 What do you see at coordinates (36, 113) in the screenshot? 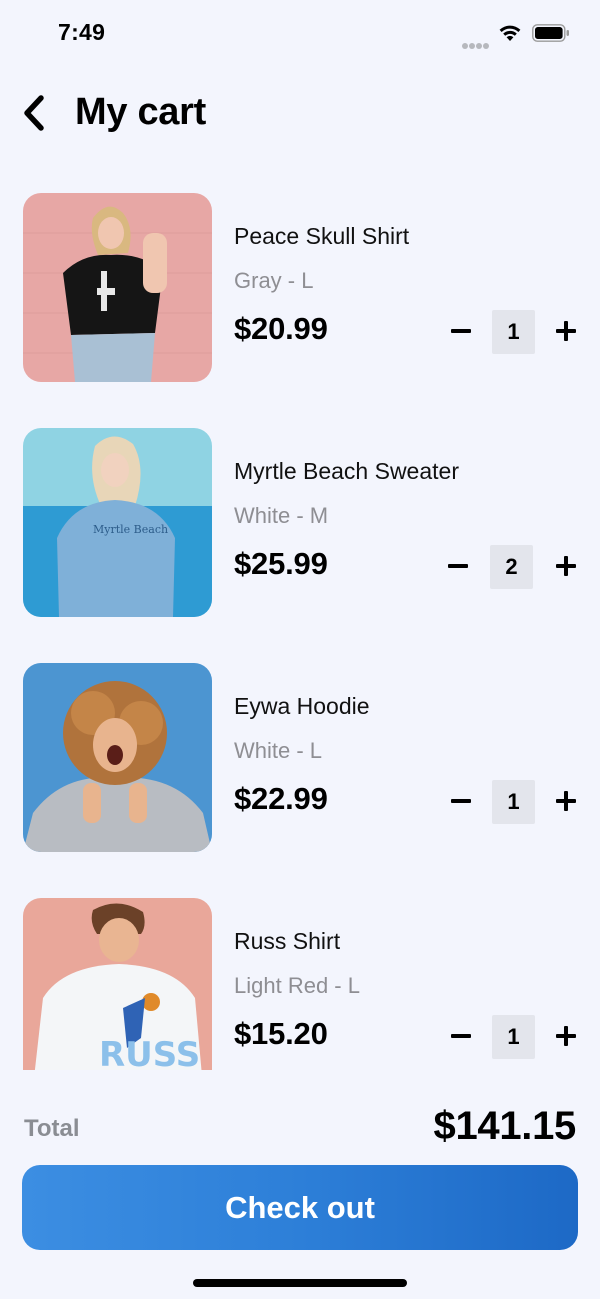
I see `chevron-left-icon` at bounding box center [36, 113].